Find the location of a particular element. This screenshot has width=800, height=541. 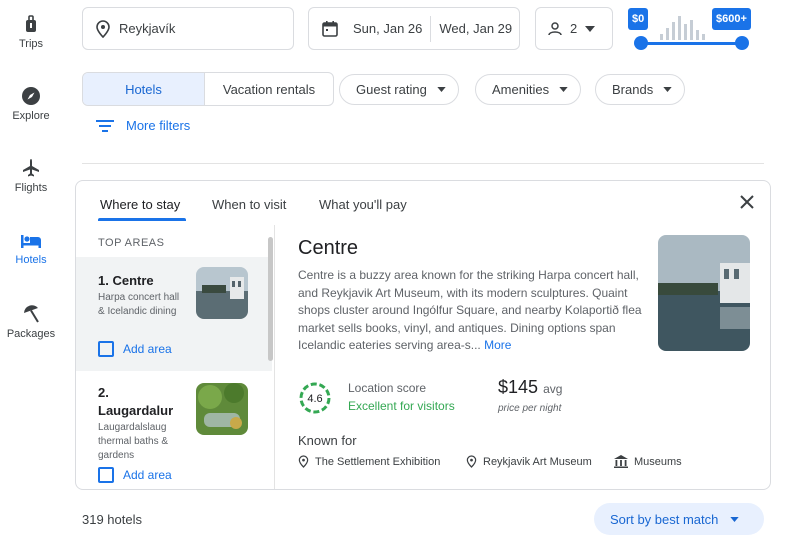

guests-count: 2 is located at coordinates (574, 28).